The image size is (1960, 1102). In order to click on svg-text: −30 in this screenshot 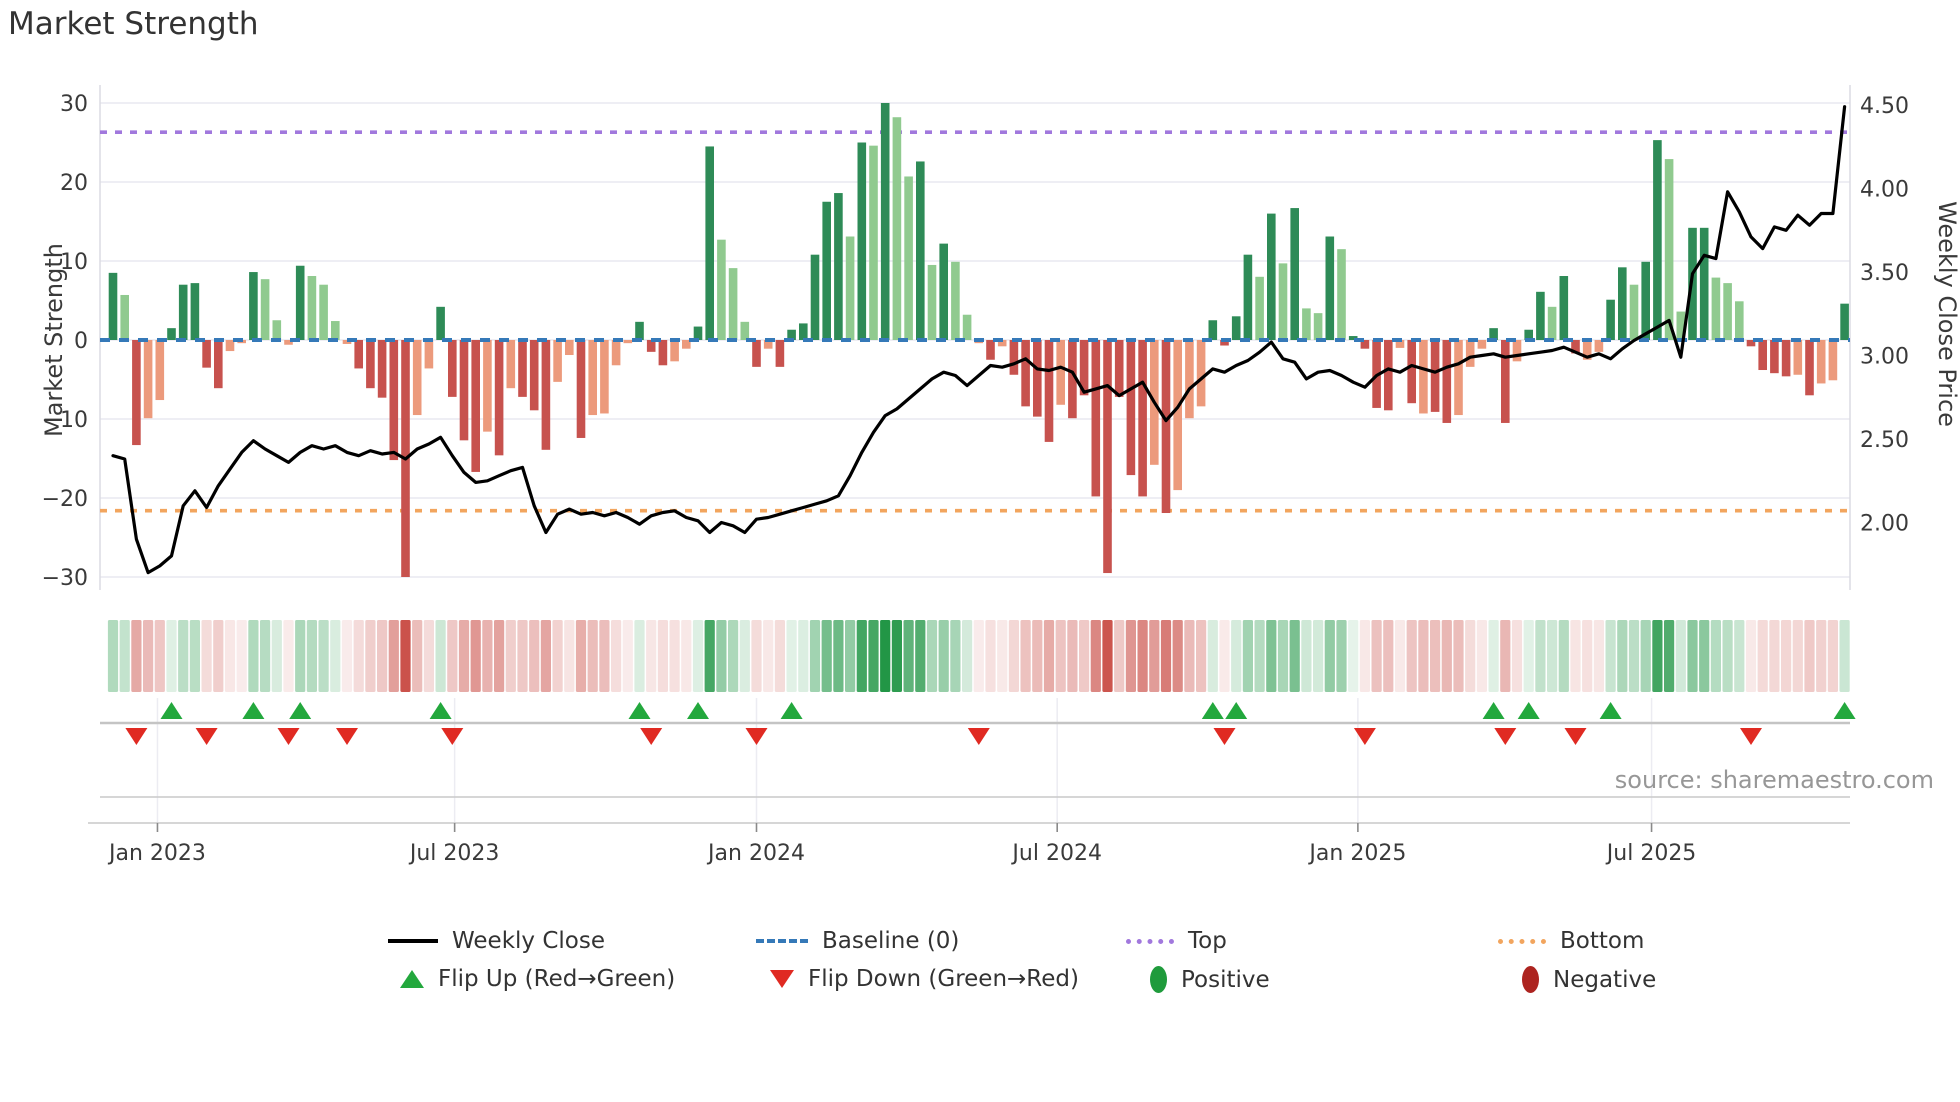, I will do `click(65, 578)`.